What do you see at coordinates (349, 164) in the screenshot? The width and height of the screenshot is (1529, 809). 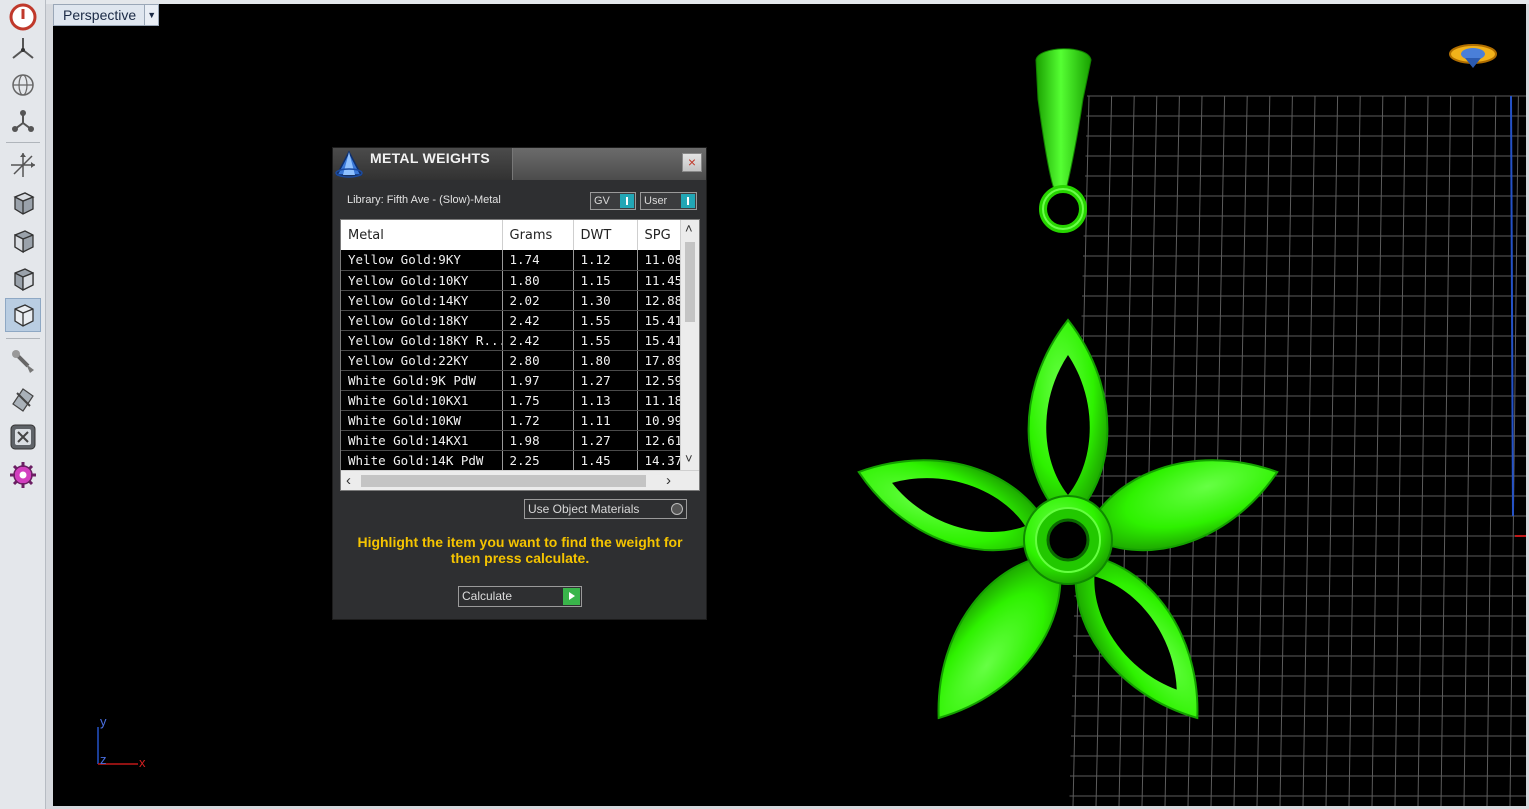 I see `app-logo-icon` at bounding box center [349, 164].